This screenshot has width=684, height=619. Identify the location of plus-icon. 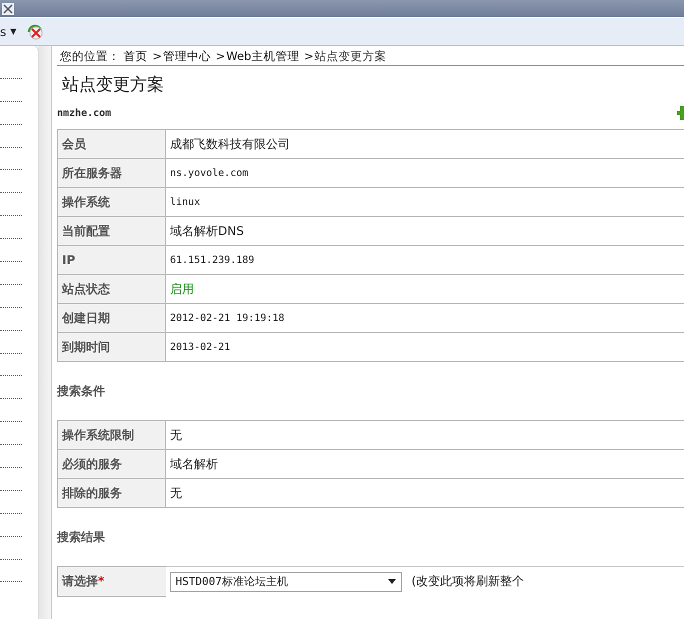
(680, 113).